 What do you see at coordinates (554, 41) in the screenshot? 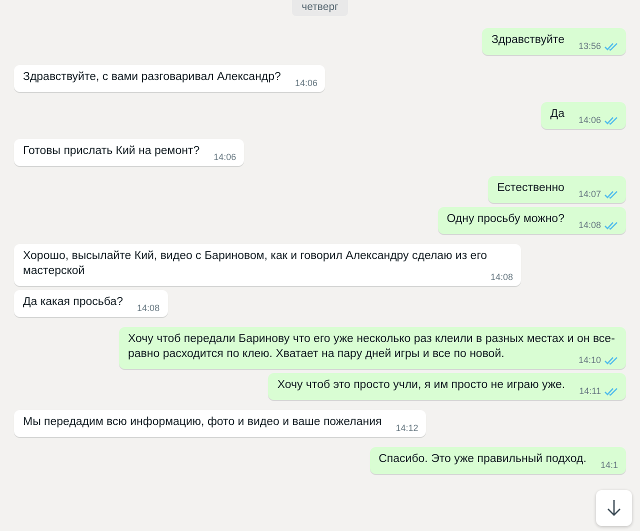
I see `outgoing-message: Здравствуйте 13:56` at bounding box center [554, 41].